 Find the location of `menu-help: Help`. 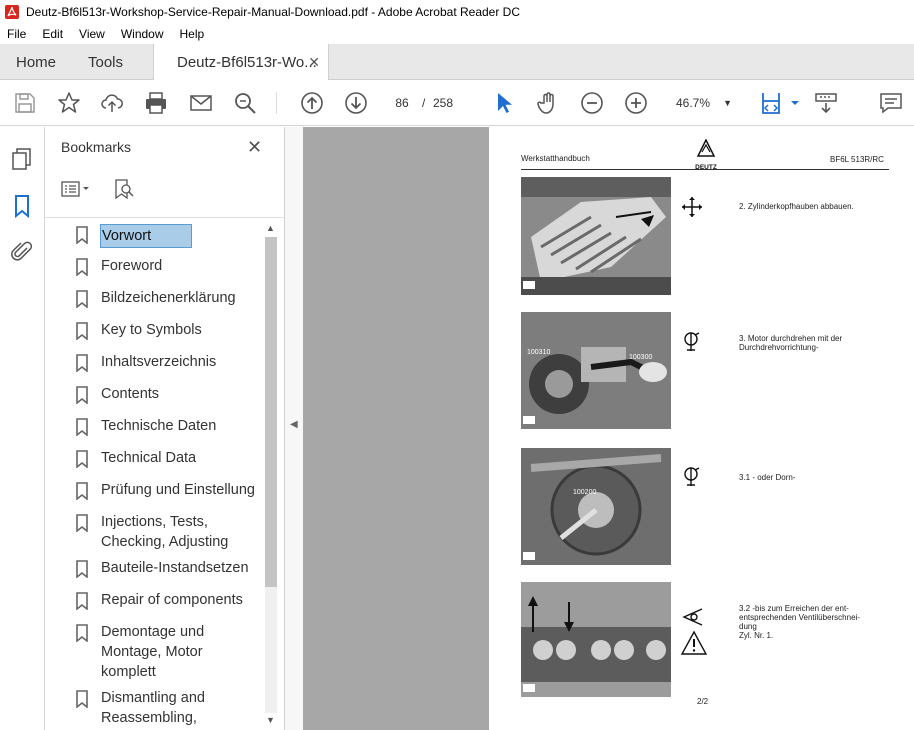

menu-help: Help is located at coordinates (192, 34).